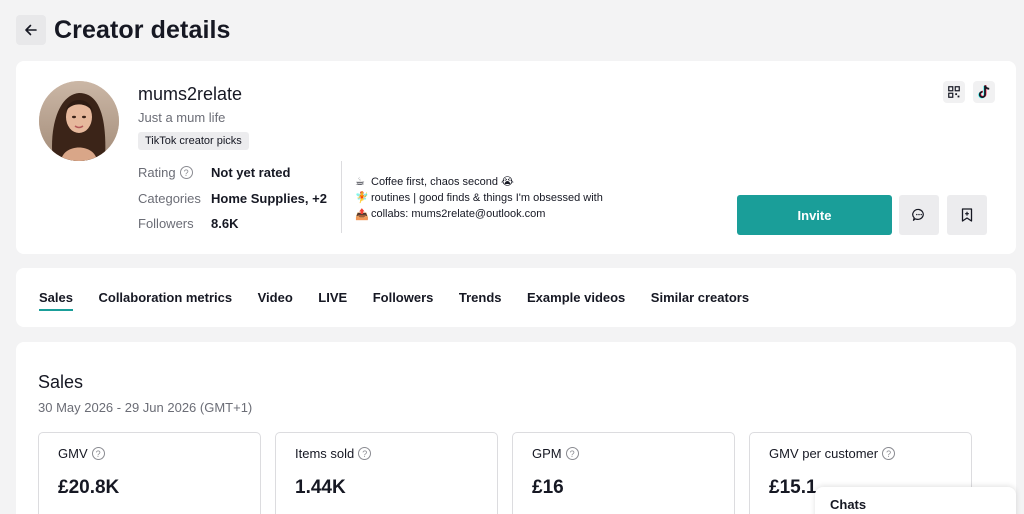  What do you see at coordinates (169, 198) in the screenshot?
I see `stat-label: Categories` at bounding box center [169, 198].